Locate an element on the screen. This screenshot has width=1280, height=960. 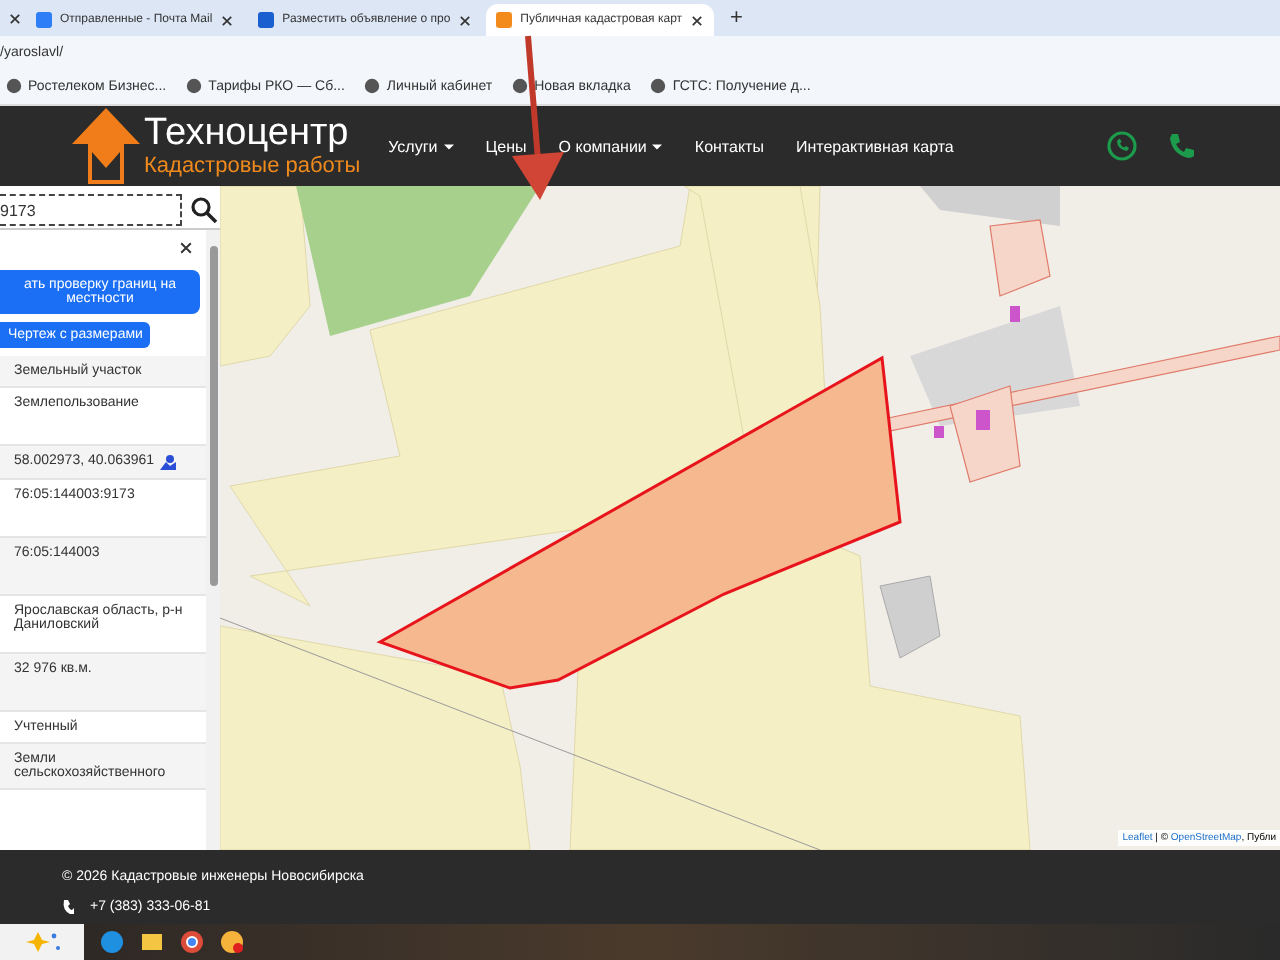
app-icon is located at coordinates (232, 942).